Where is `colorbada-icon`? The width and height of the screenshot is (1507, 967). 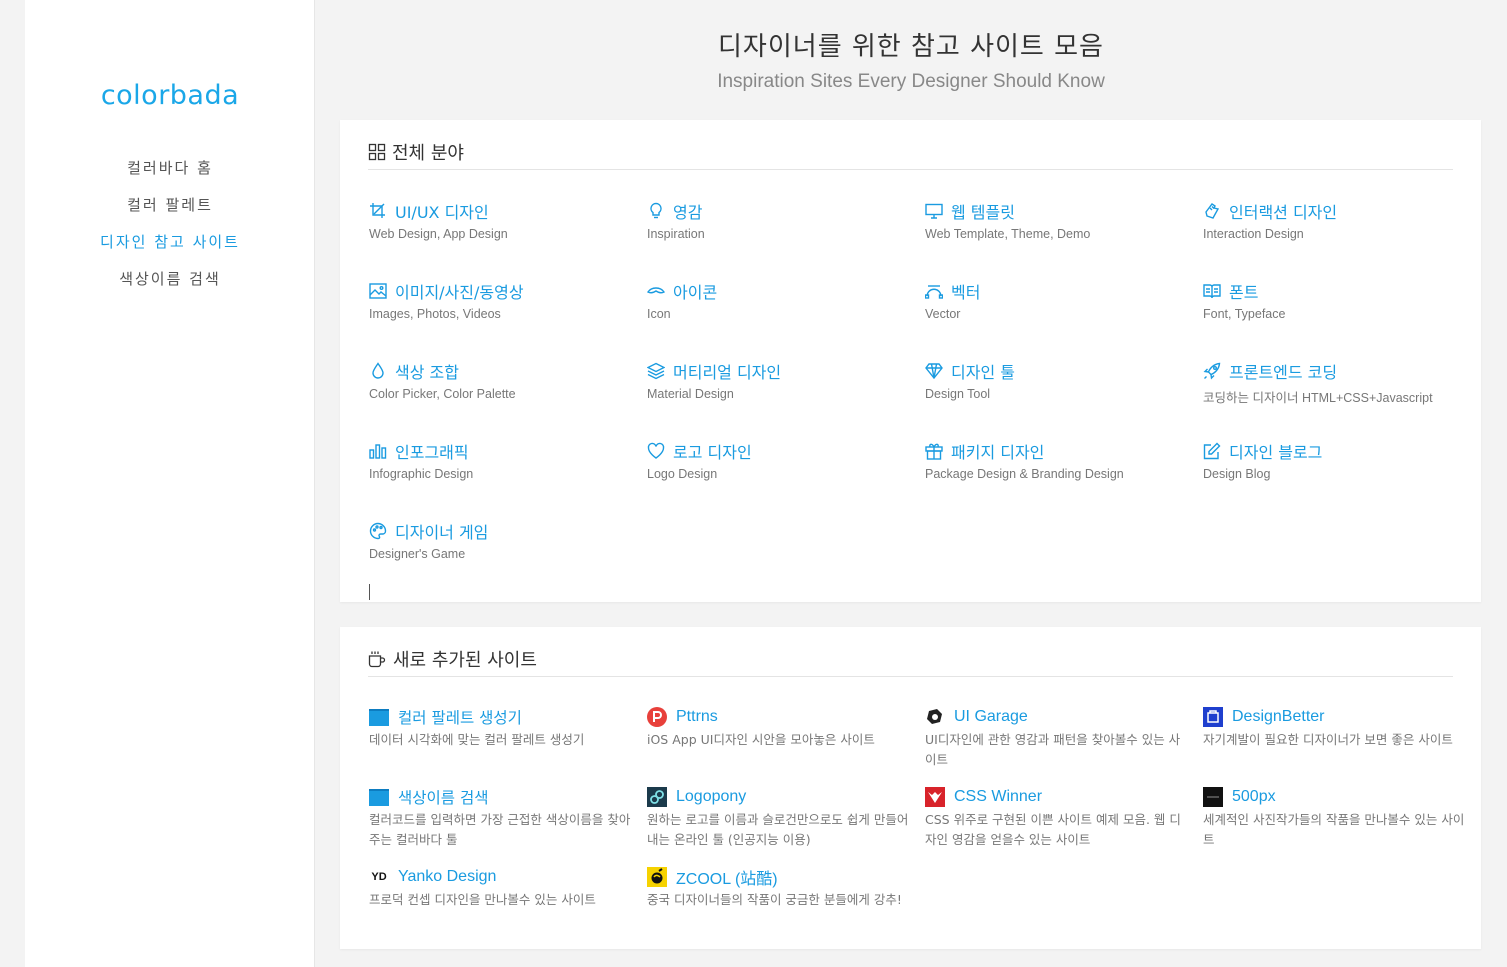
colorbada-icon is located at coordinates (379, 797).